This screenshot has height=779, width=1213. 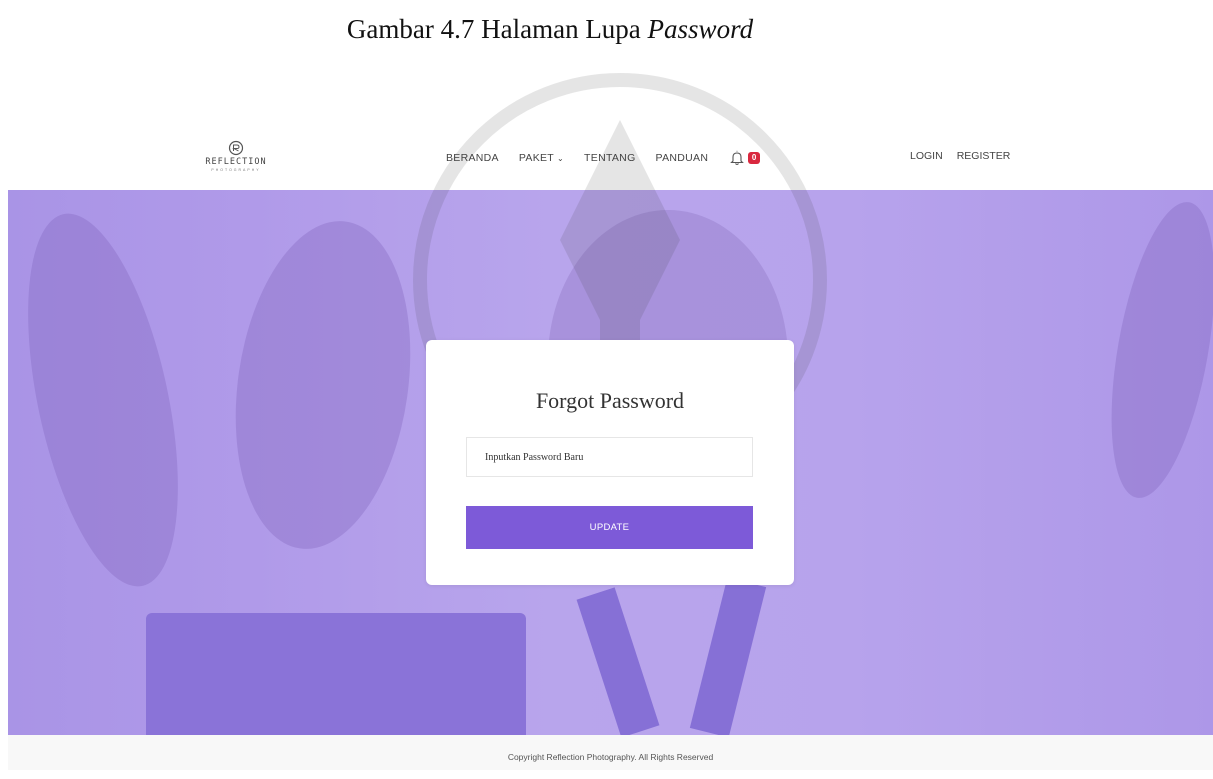 What do you see at coordinates (737, 158) in the screenshot?
I see `bell-icon` at bounding box center [737, 158].